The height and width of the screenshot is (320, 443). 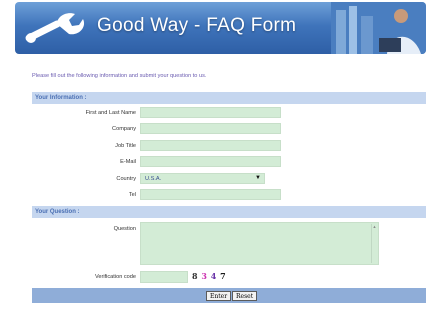 What do you see at coordinates (229, 277) in the screenshot?
I see `row-verification: Verification code 8 3 4 7` at bounding box center [229, 277].